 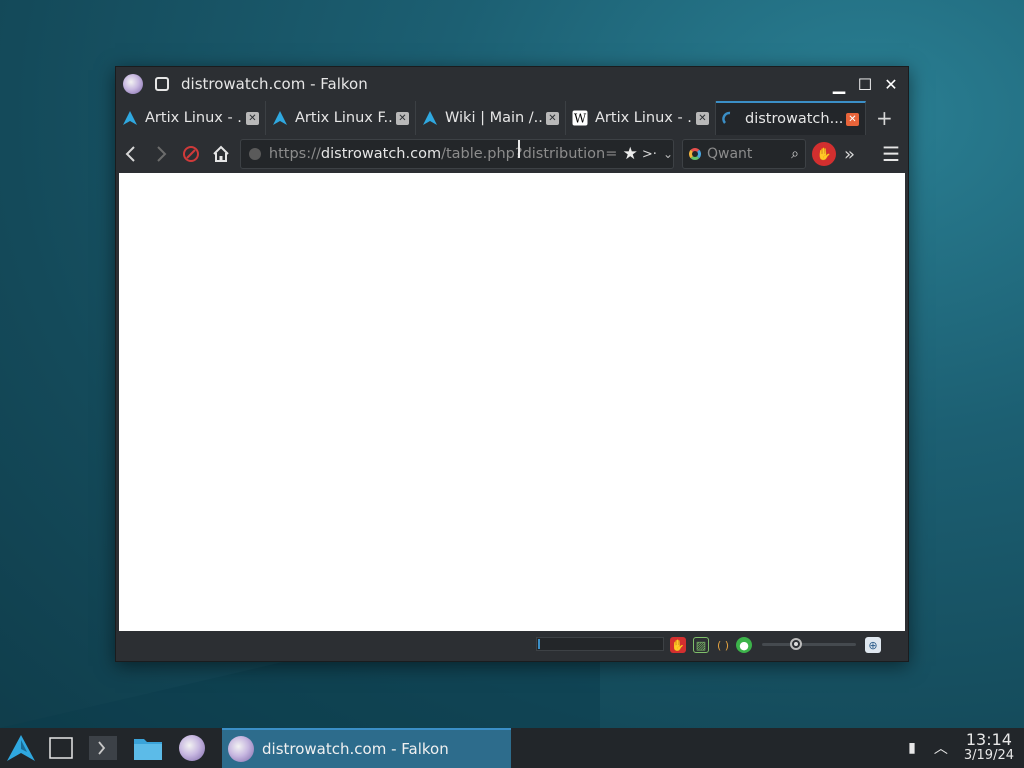 I want to click on terminal-launcher, so click(x=103, y=748).